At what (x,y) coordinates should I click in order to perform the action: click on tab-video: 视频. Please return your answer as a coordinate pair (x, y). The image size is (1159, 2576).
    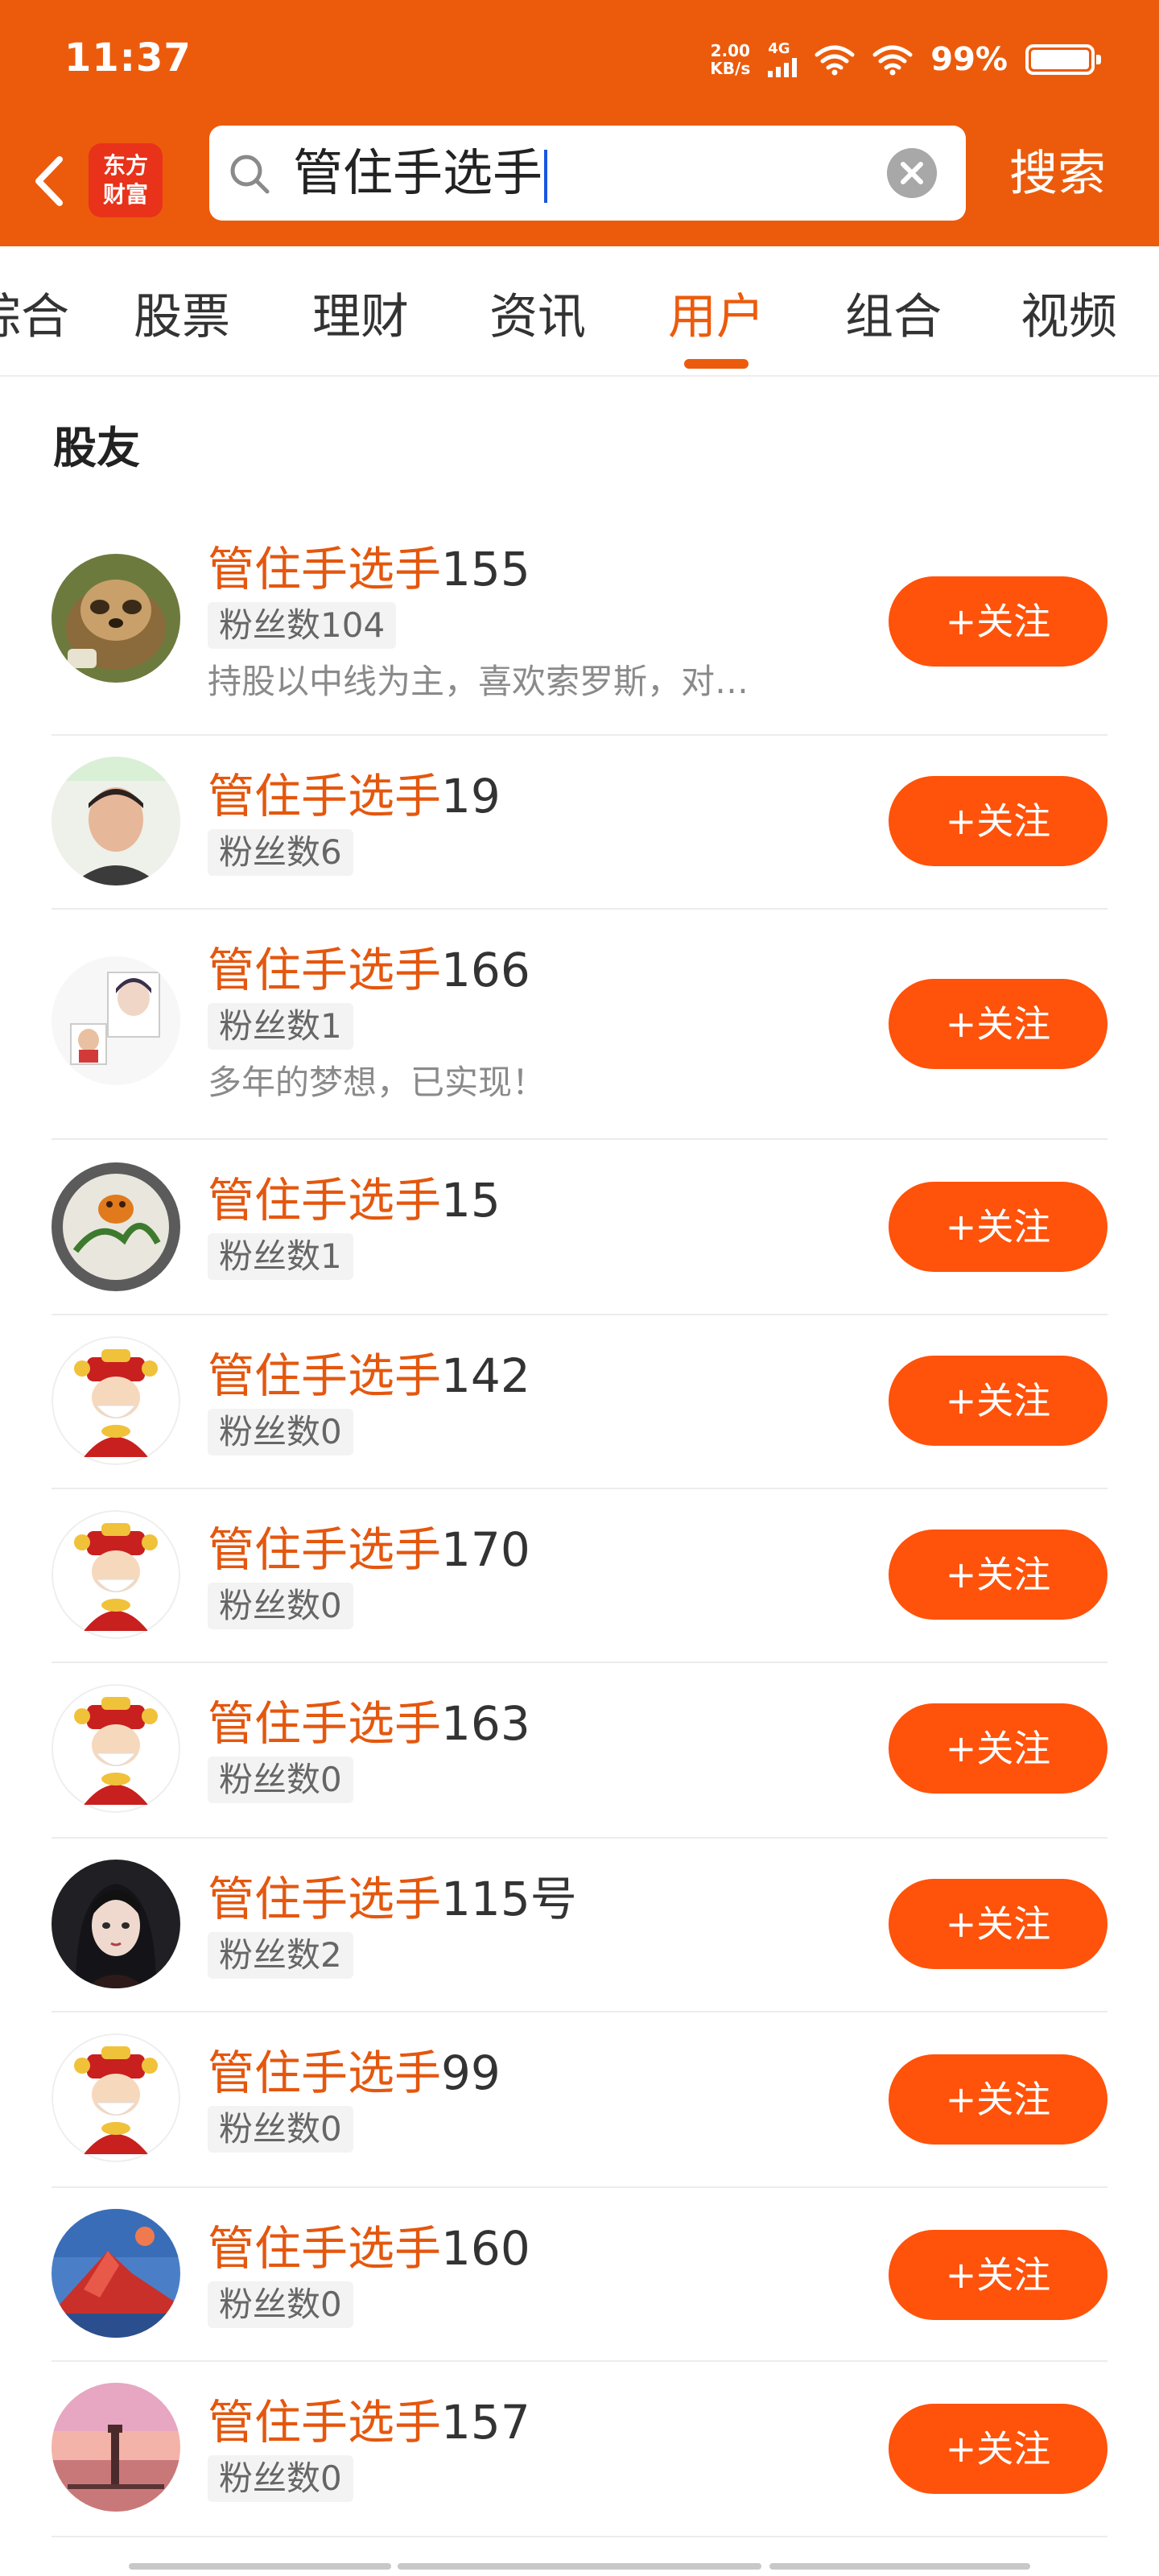
    Looking at the image, I should click on (1069, 317).